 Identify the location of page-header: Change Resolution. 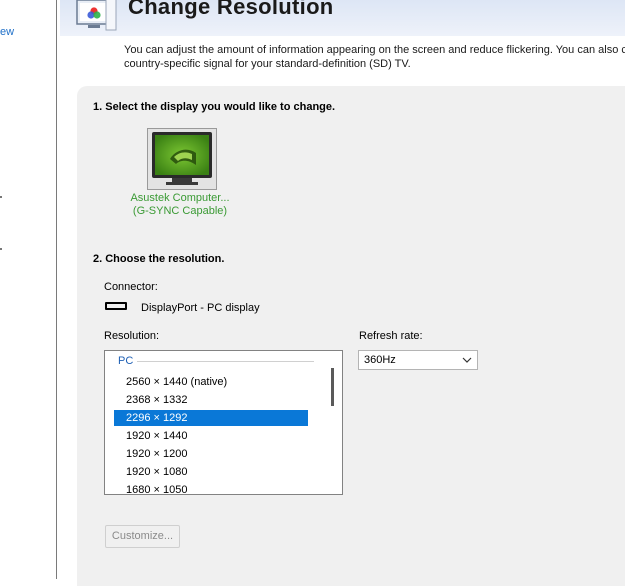
(342, 18).